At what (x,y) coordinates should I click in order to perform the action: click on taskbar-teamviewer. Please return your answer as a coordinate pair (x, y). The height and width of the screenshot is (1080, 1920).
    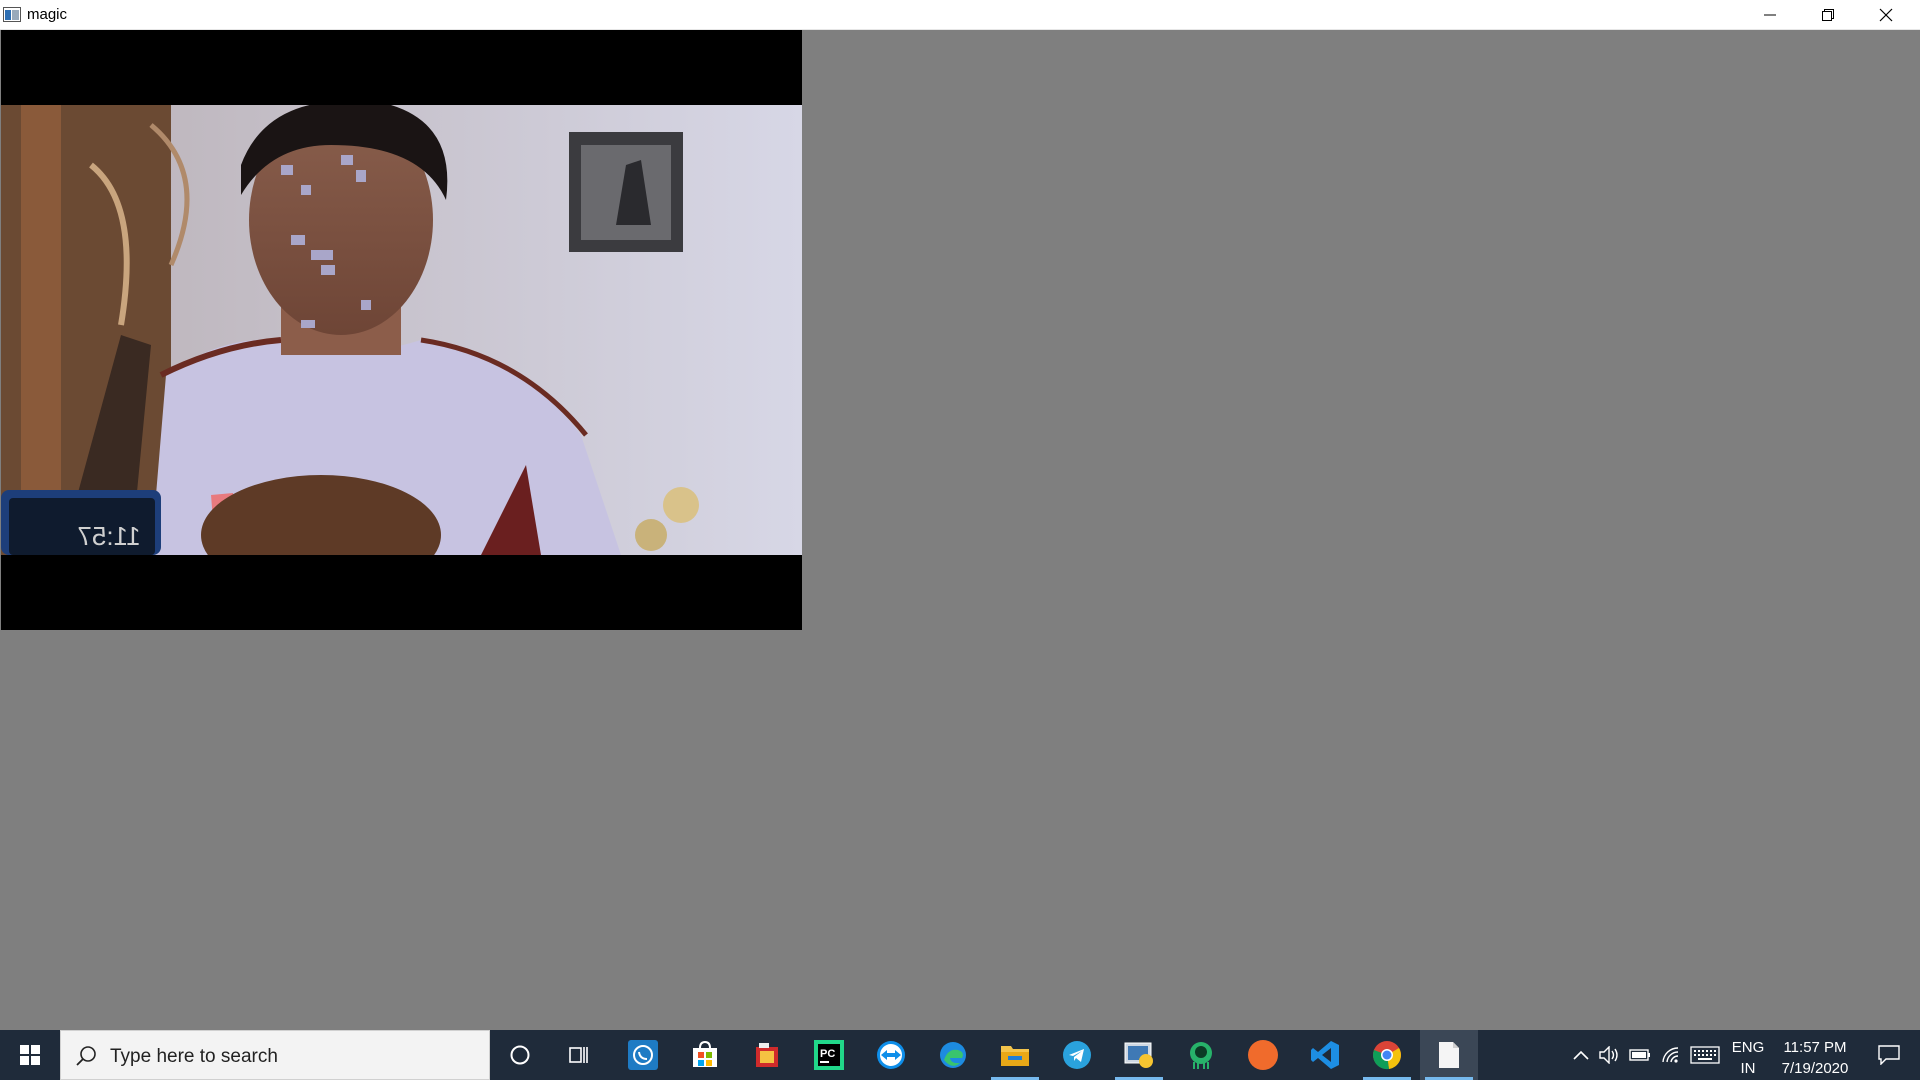
    Looking at the image, I should click on (891, 1055).